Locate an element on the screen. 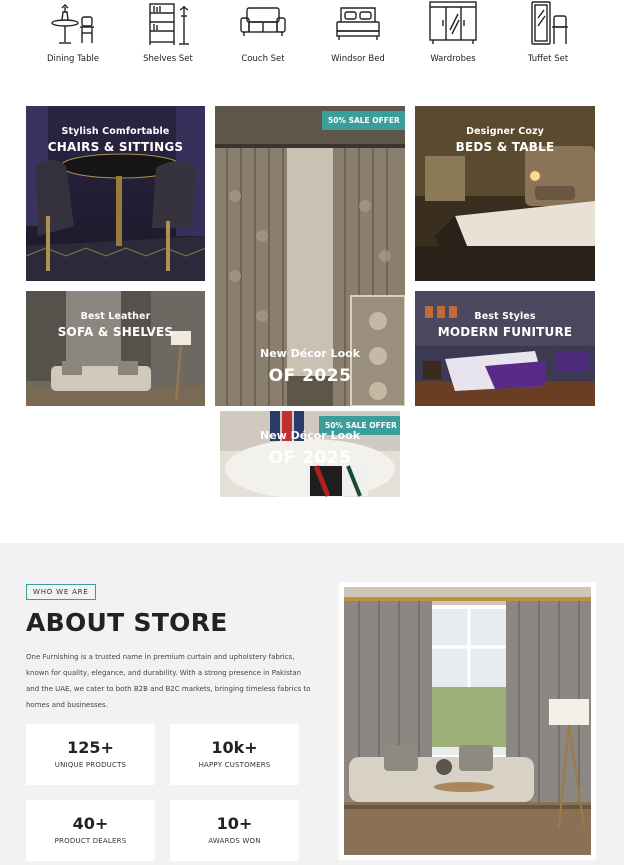 The image size is (624, 865). stat-card: 10k+ HAPPY CUSTOMERS is located at coordinates (234, 754).